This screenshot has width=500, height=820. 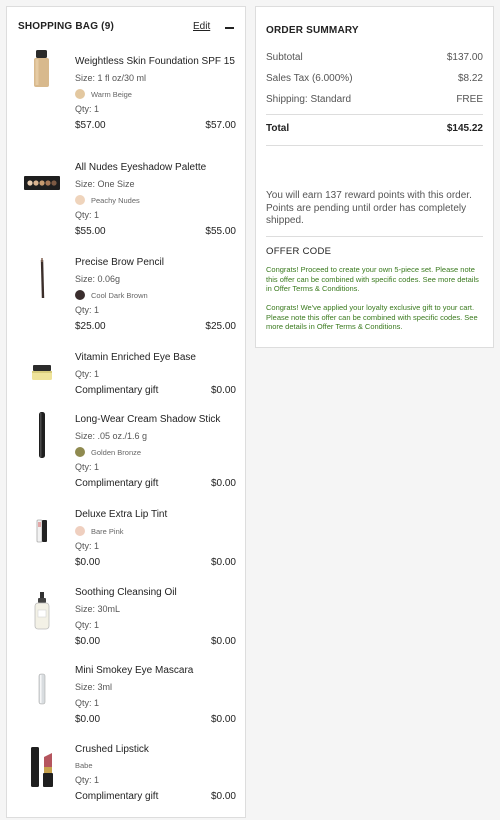 I want to click on shipping-value: FREE, so click(x=469, y=99).